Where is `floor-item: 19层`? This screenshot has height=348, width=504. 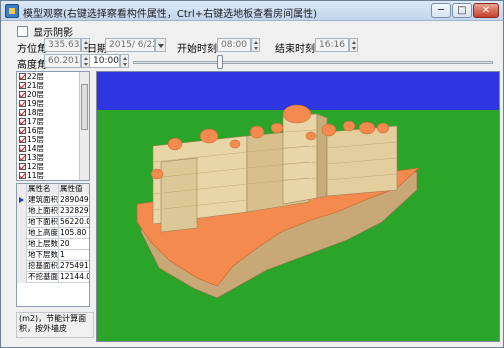
floor-item: 19层 is located at coordinates (31, 104).